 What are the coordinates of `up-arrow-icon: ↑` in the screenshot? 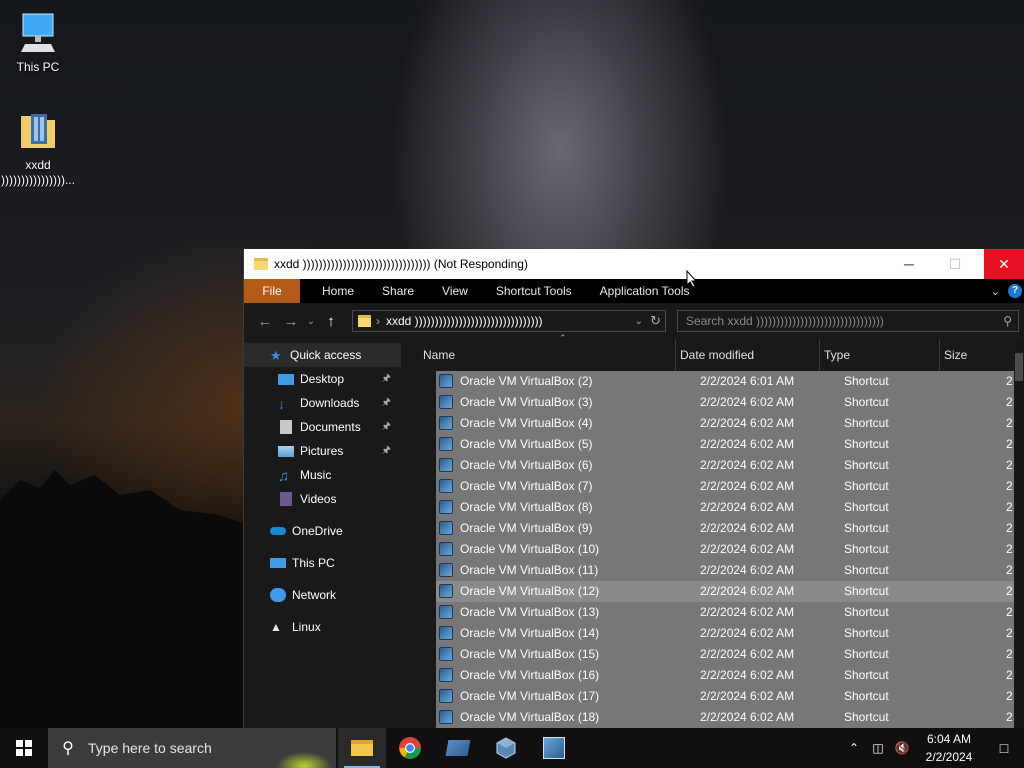 It's located at (331, 321).